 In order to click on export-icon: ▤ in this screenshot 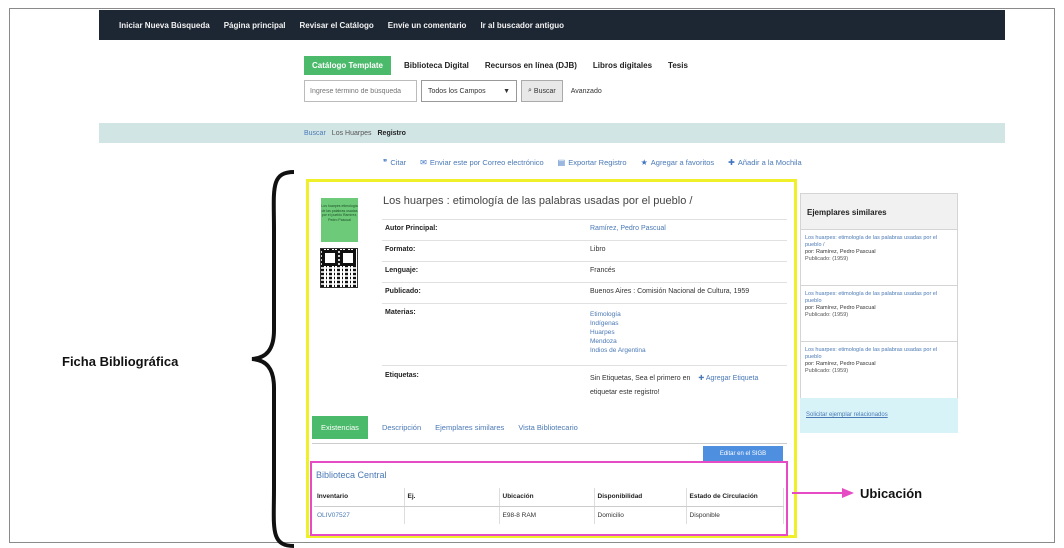, I will do `click(561, 162)`.